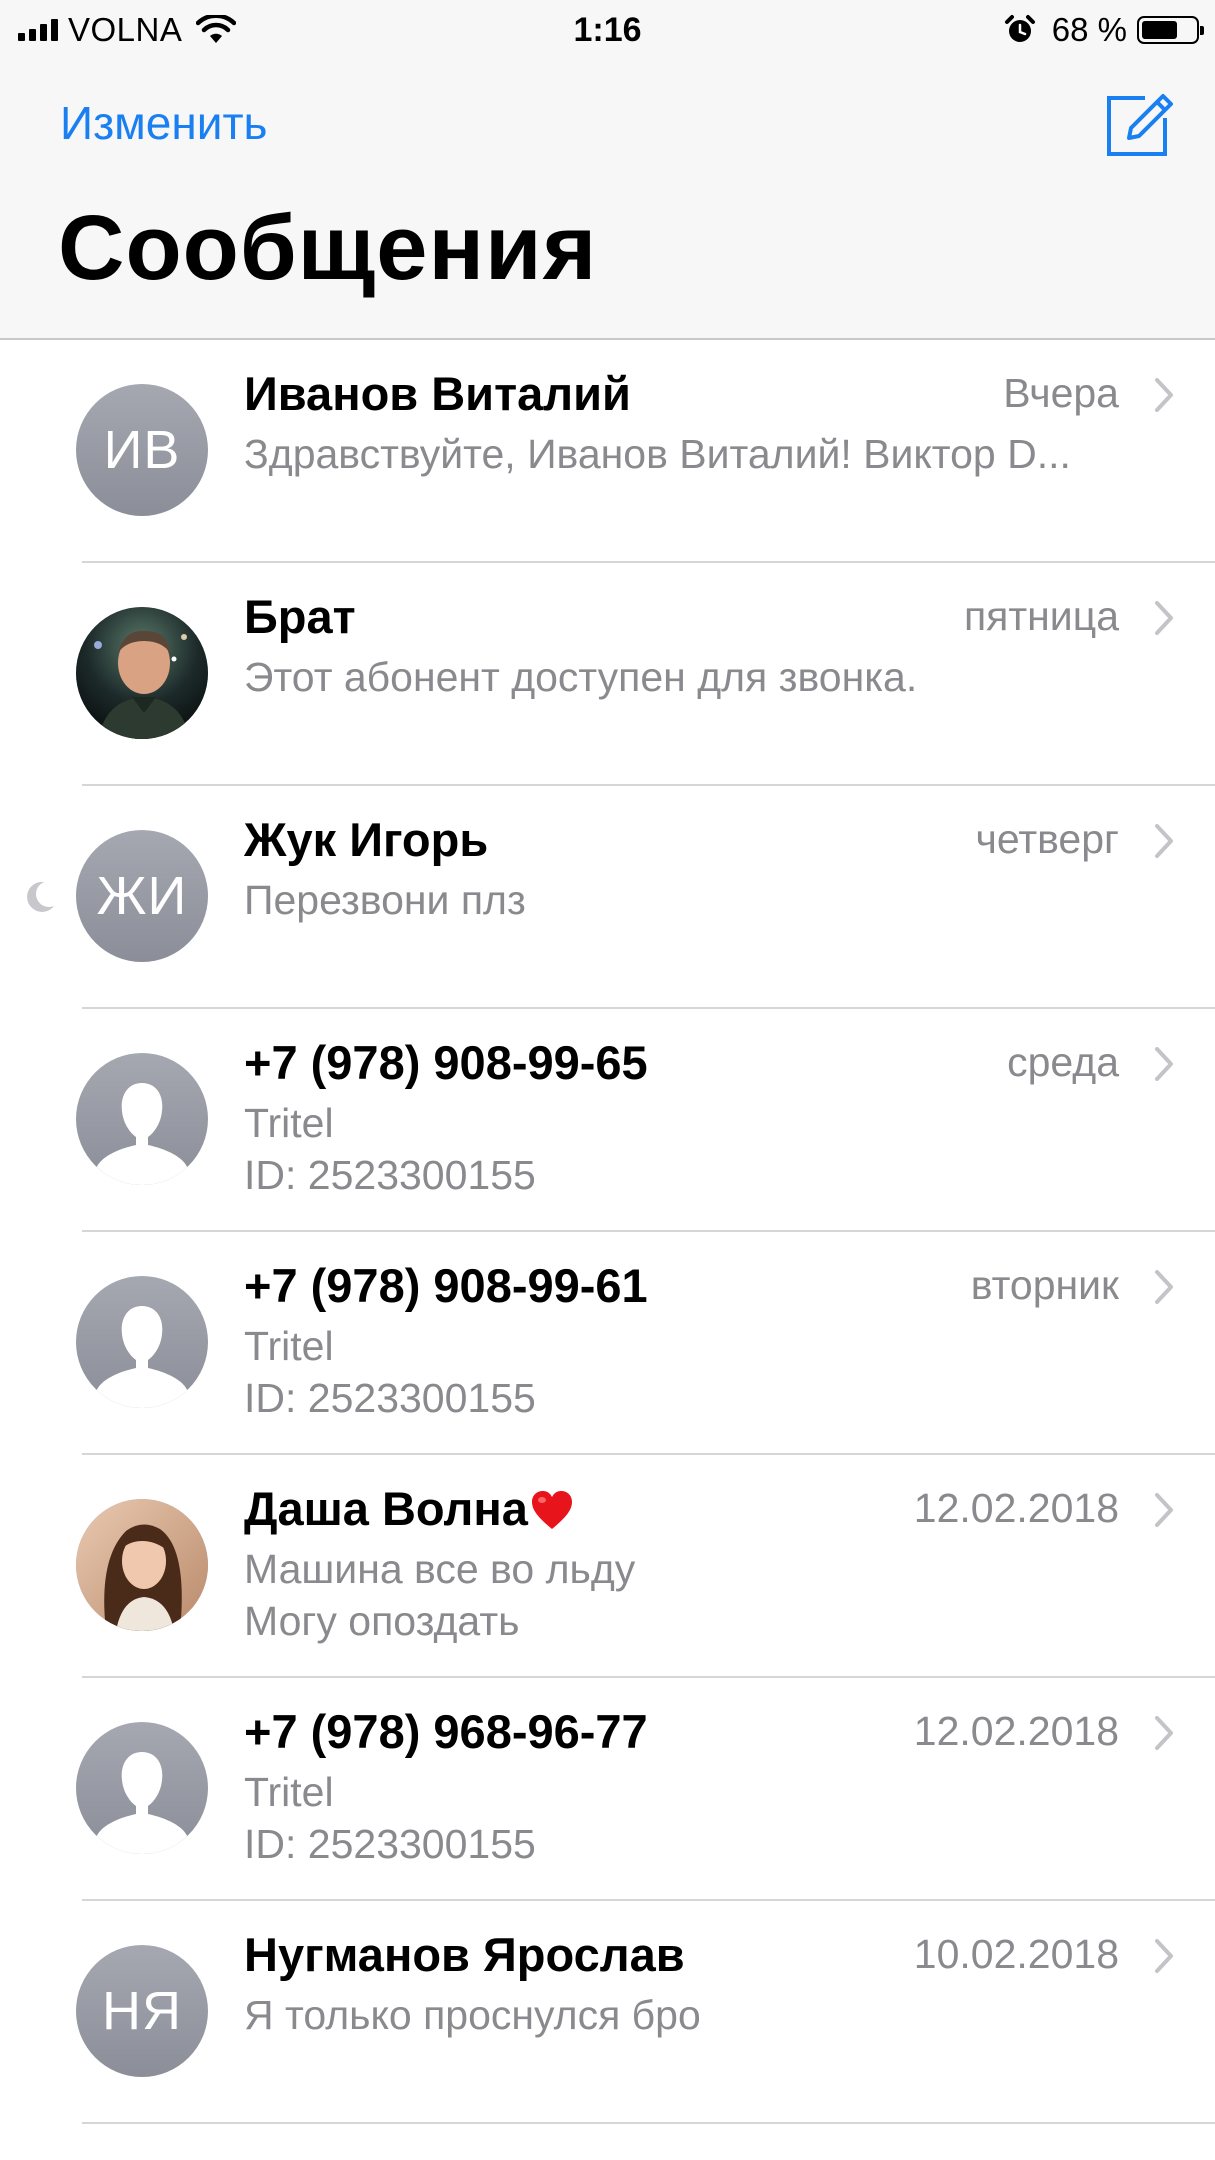 Image resolution: width=1215 pixels, height=2160 pixels. I want to click on contact-name: Даша Волна, so click(409, 1508).